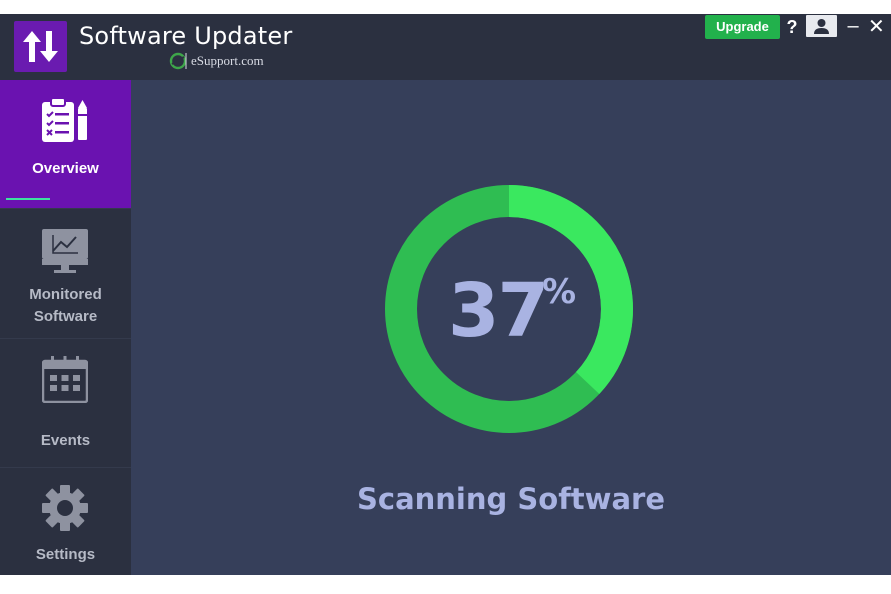 The image size is (891, 594). What do you see at coordinates (64, 119) in the screenshot?
I see `clipboard-checklist-icon` at bounding box center [64, 119].